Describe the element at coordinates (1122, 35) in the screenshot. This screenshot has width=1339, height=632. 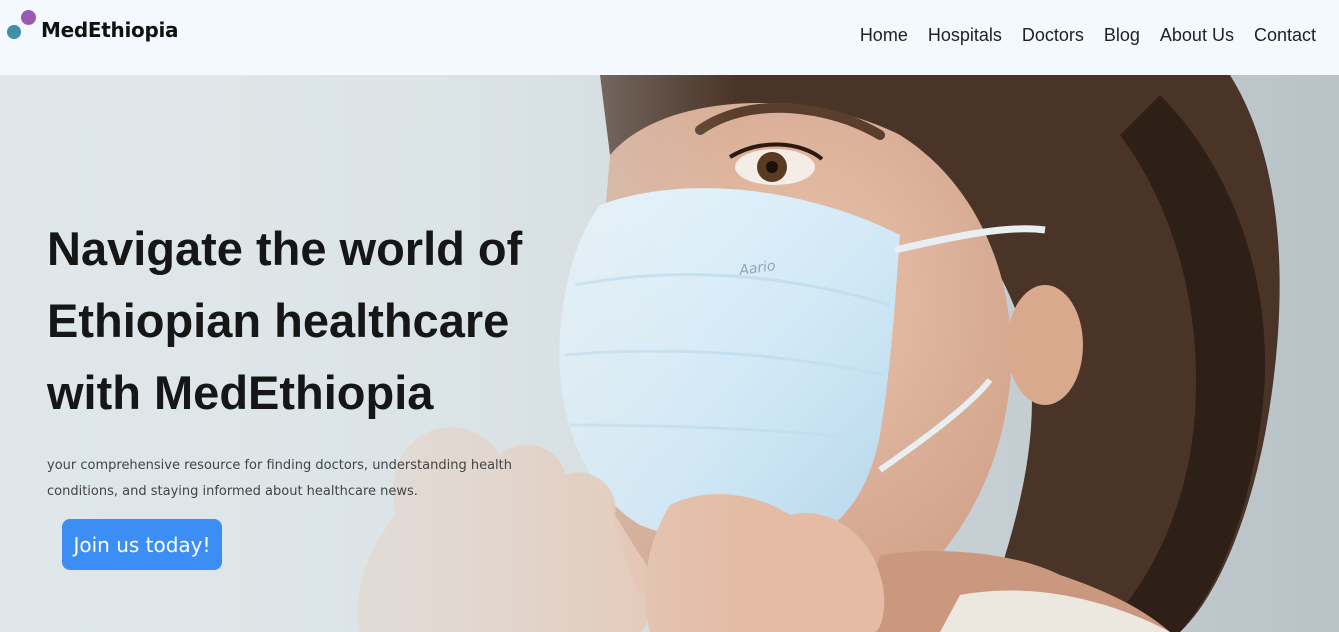
I see `nav-blog: Blog` at that location.